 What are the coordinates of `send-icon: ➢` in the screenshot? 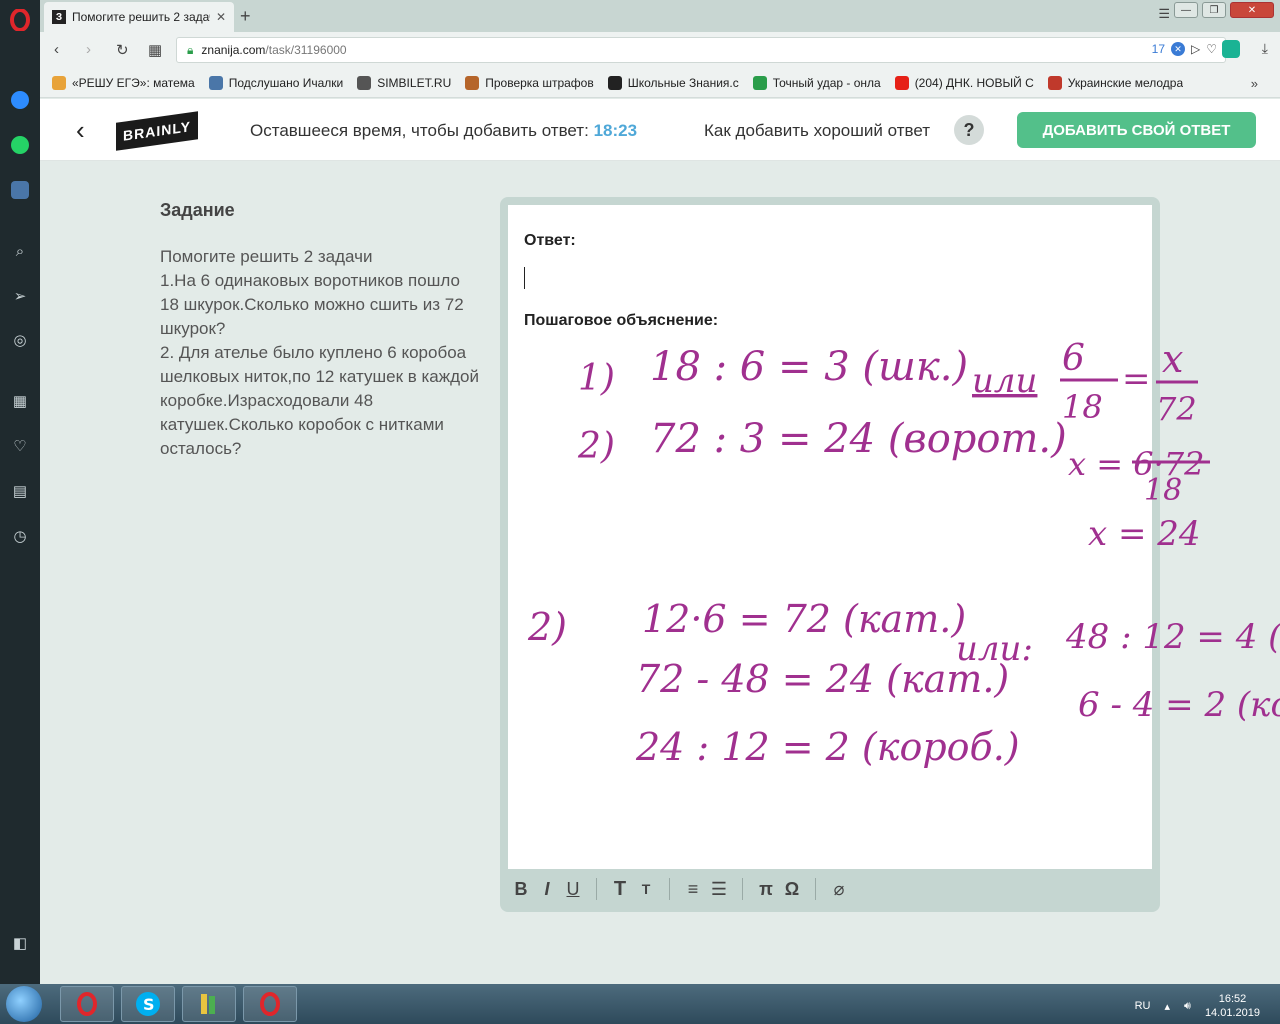 It's located at (20, 296).